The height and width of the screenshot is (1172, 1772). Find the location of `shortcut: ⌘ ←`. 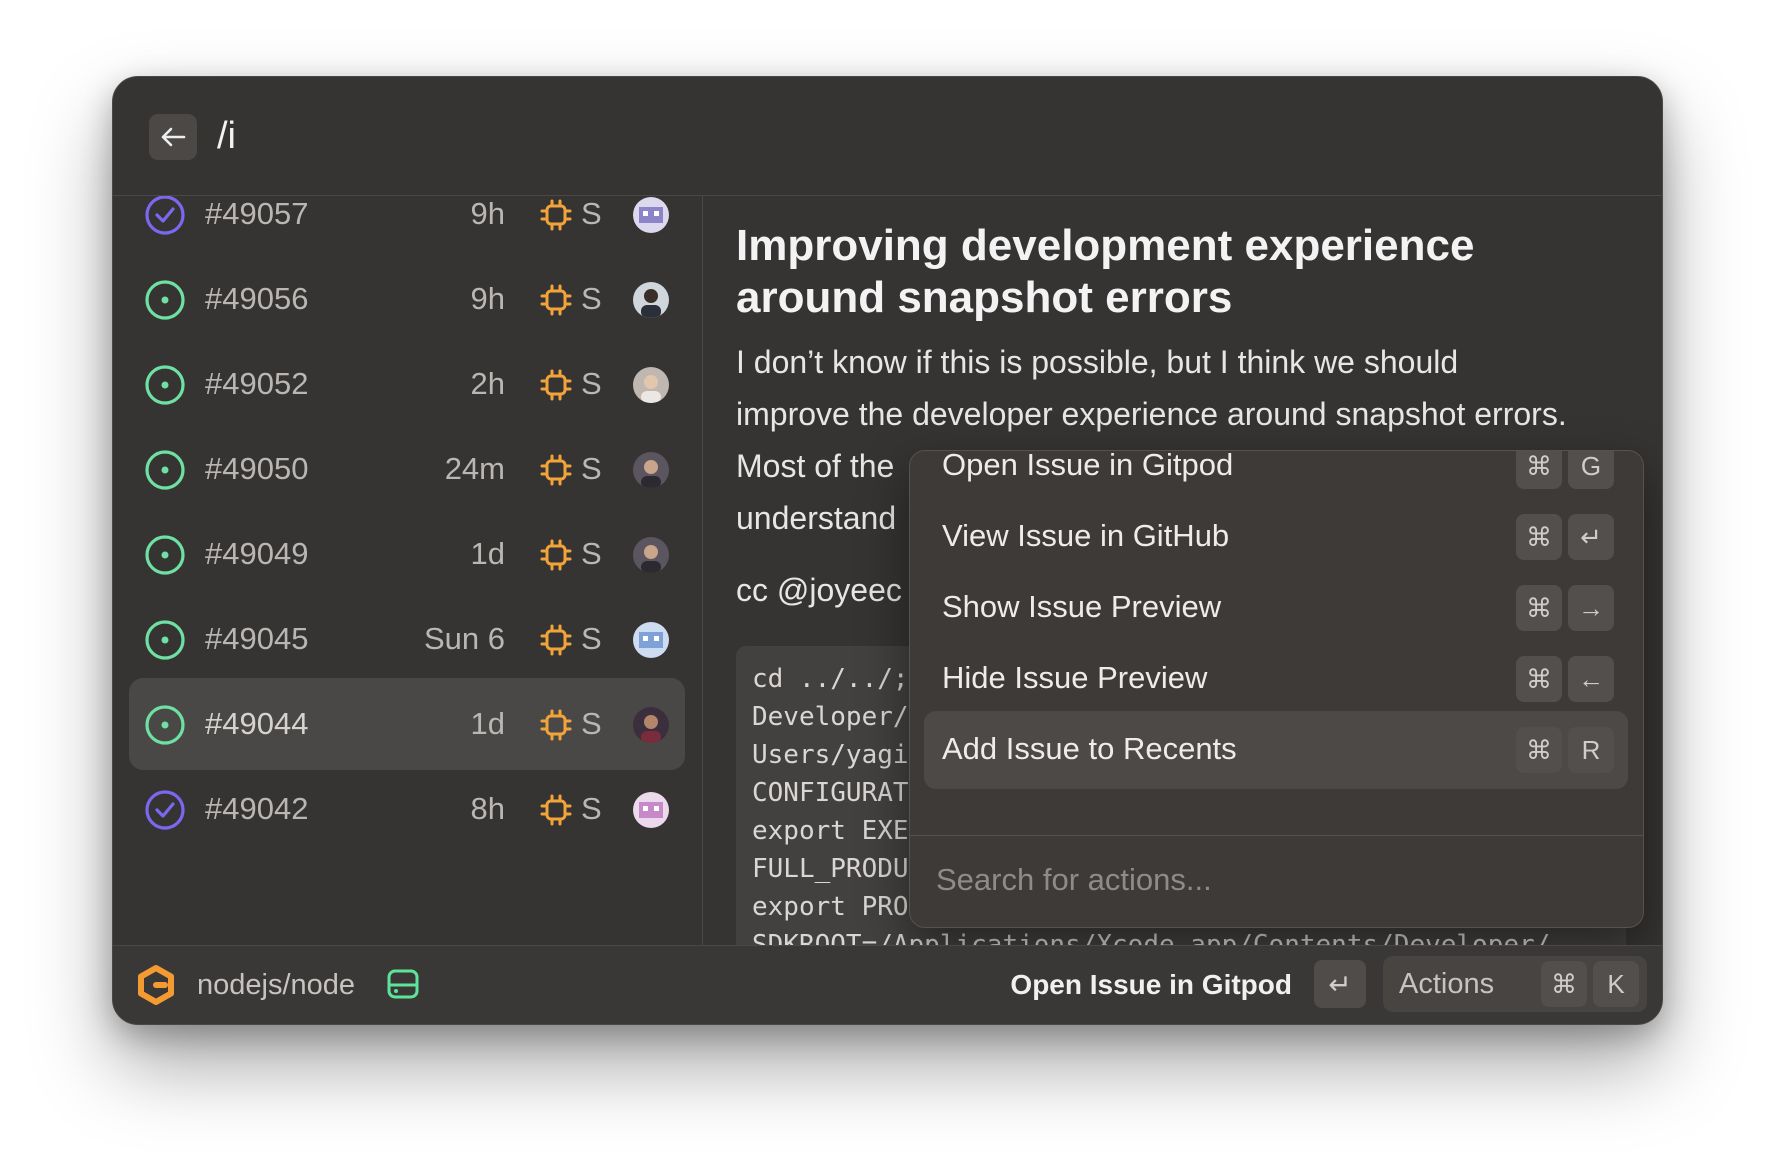

shortcut: ⌘ ← is located at coordinates (1565, 679).